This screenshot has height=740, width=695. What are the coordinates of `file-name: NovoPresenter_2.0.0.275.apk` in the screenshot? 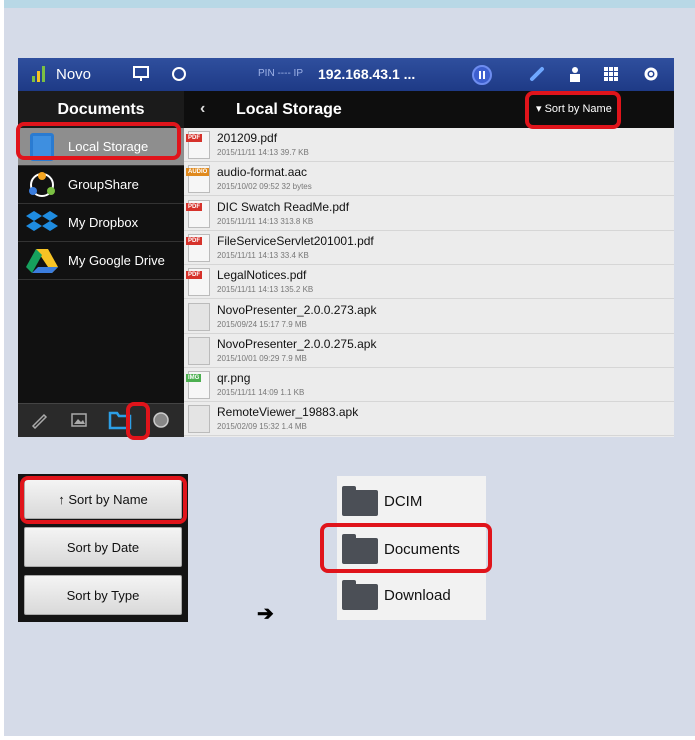 It's located at (297, 343).